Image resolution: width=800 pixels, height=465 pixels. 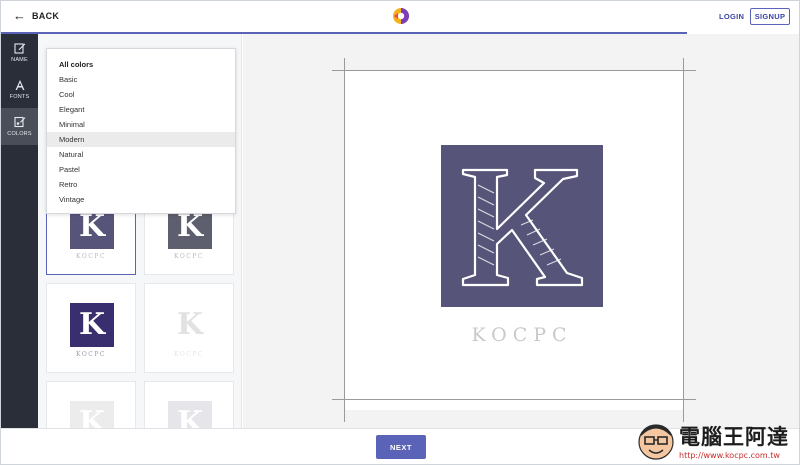 What do you see at coordinates (770, 16) in the screenshot?
I see `signup-button: SIGNUP` at bounding box center [770, 16].